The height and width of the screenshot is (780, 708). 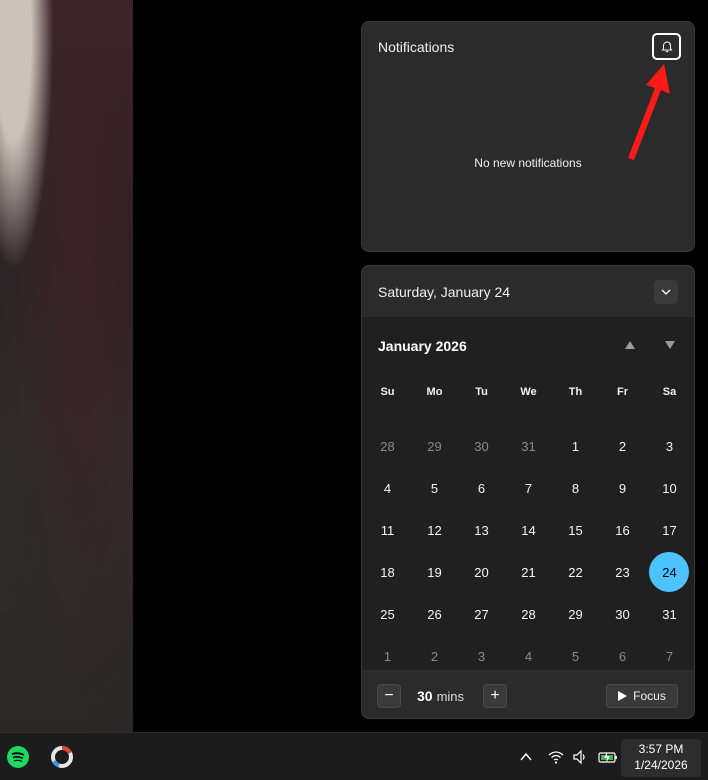 What do you see at coordinates (669, 446) in the screenshot?
I see `calendar-day: 3` at bounding box center [669, 446].